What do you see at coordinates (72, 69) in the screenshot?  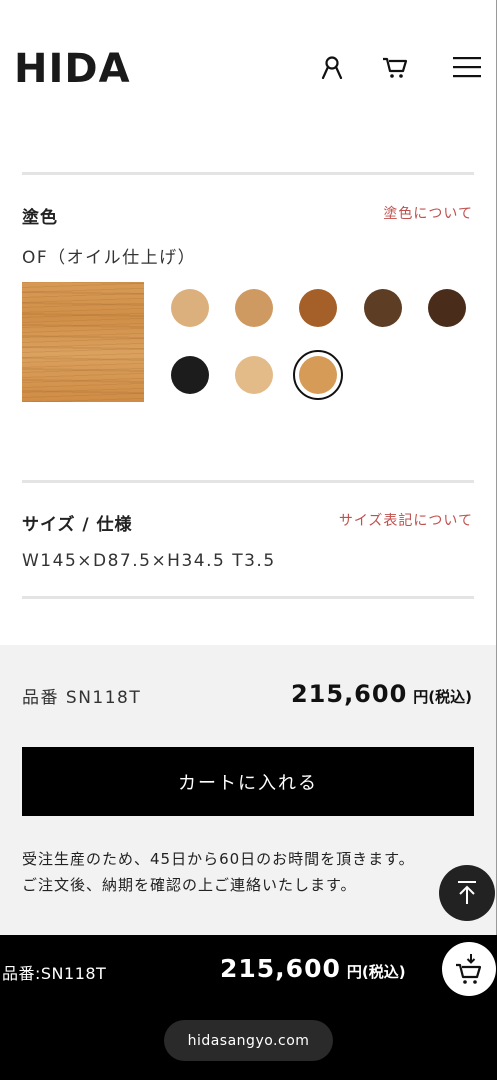 I see `brand-logo: HIDA` at bounding box center [72, 69].